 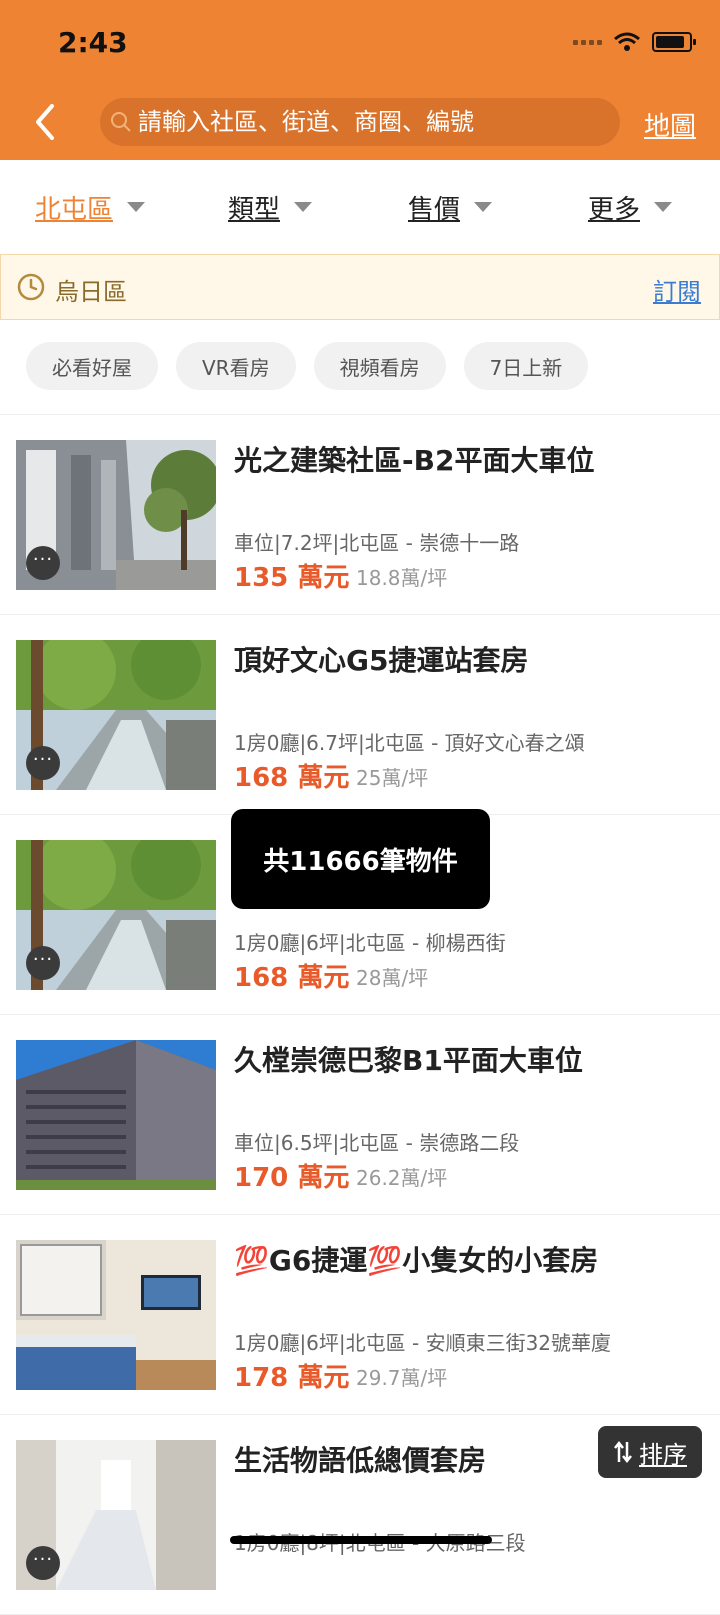 I want to click on filter-more: 更多, so click(x=630, y=207).